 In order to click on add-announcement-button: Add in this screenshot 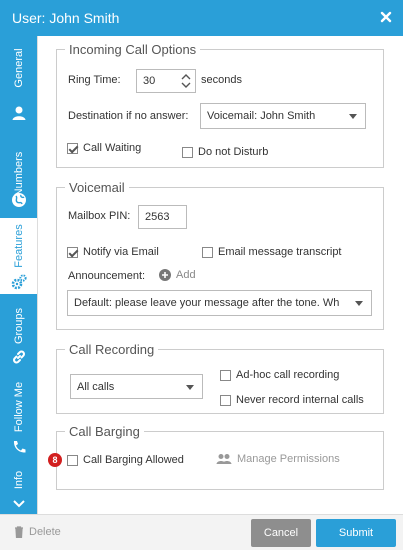, I will do `click(177, 275)`.